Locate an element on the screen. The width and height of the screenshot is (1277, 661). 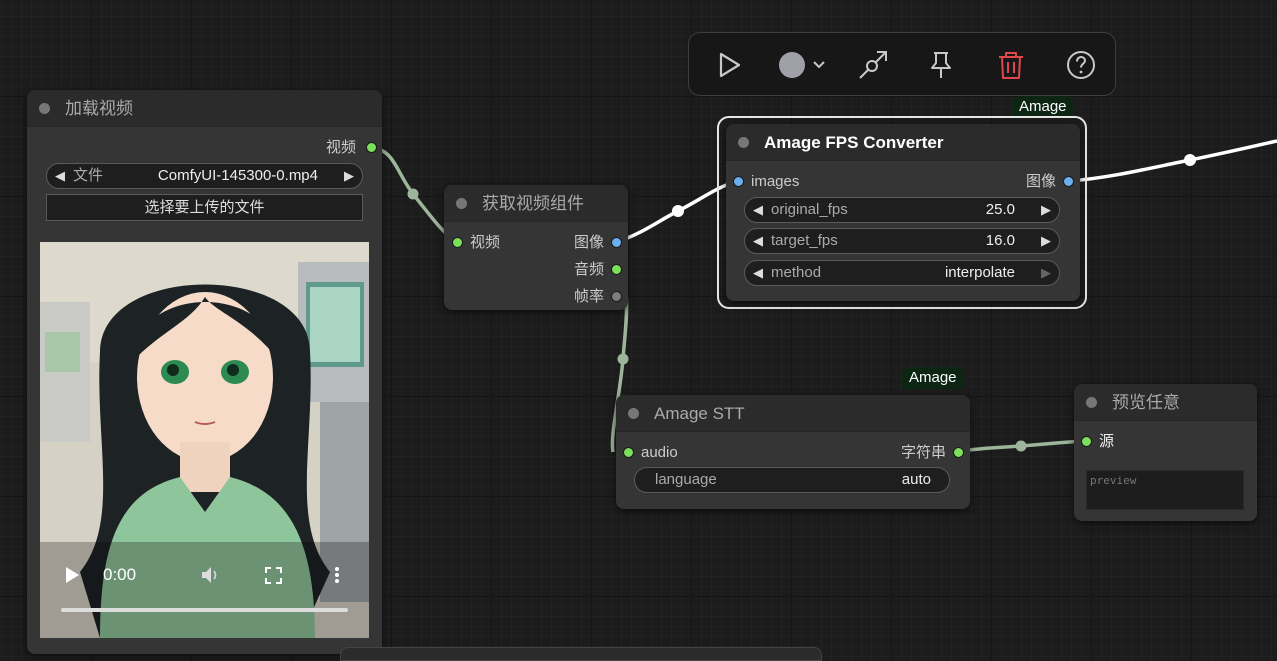
node-title: Amage FPS Converter is located at coordinates (854, 142).